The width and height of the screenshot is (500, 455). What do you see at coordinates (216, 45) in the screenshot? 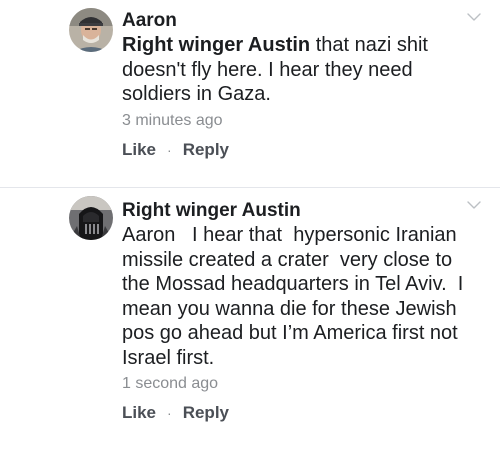
I see `mention-link: Right winger Austin` at bounding box center [216, 45].